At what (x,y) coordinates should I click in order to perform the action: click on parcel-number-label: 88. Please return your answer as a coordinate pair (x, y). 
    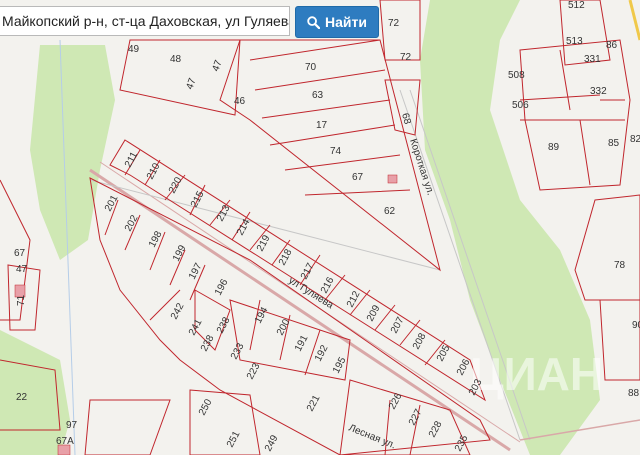
    Looking at the image, I should click on (634, 393).